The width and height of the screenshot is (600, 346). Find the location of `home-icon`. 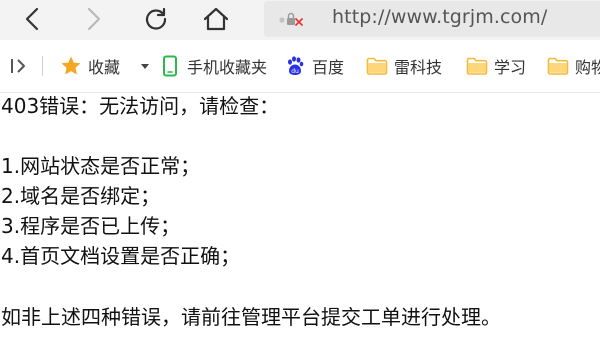

home-icon is located at coordinates (216, 19).